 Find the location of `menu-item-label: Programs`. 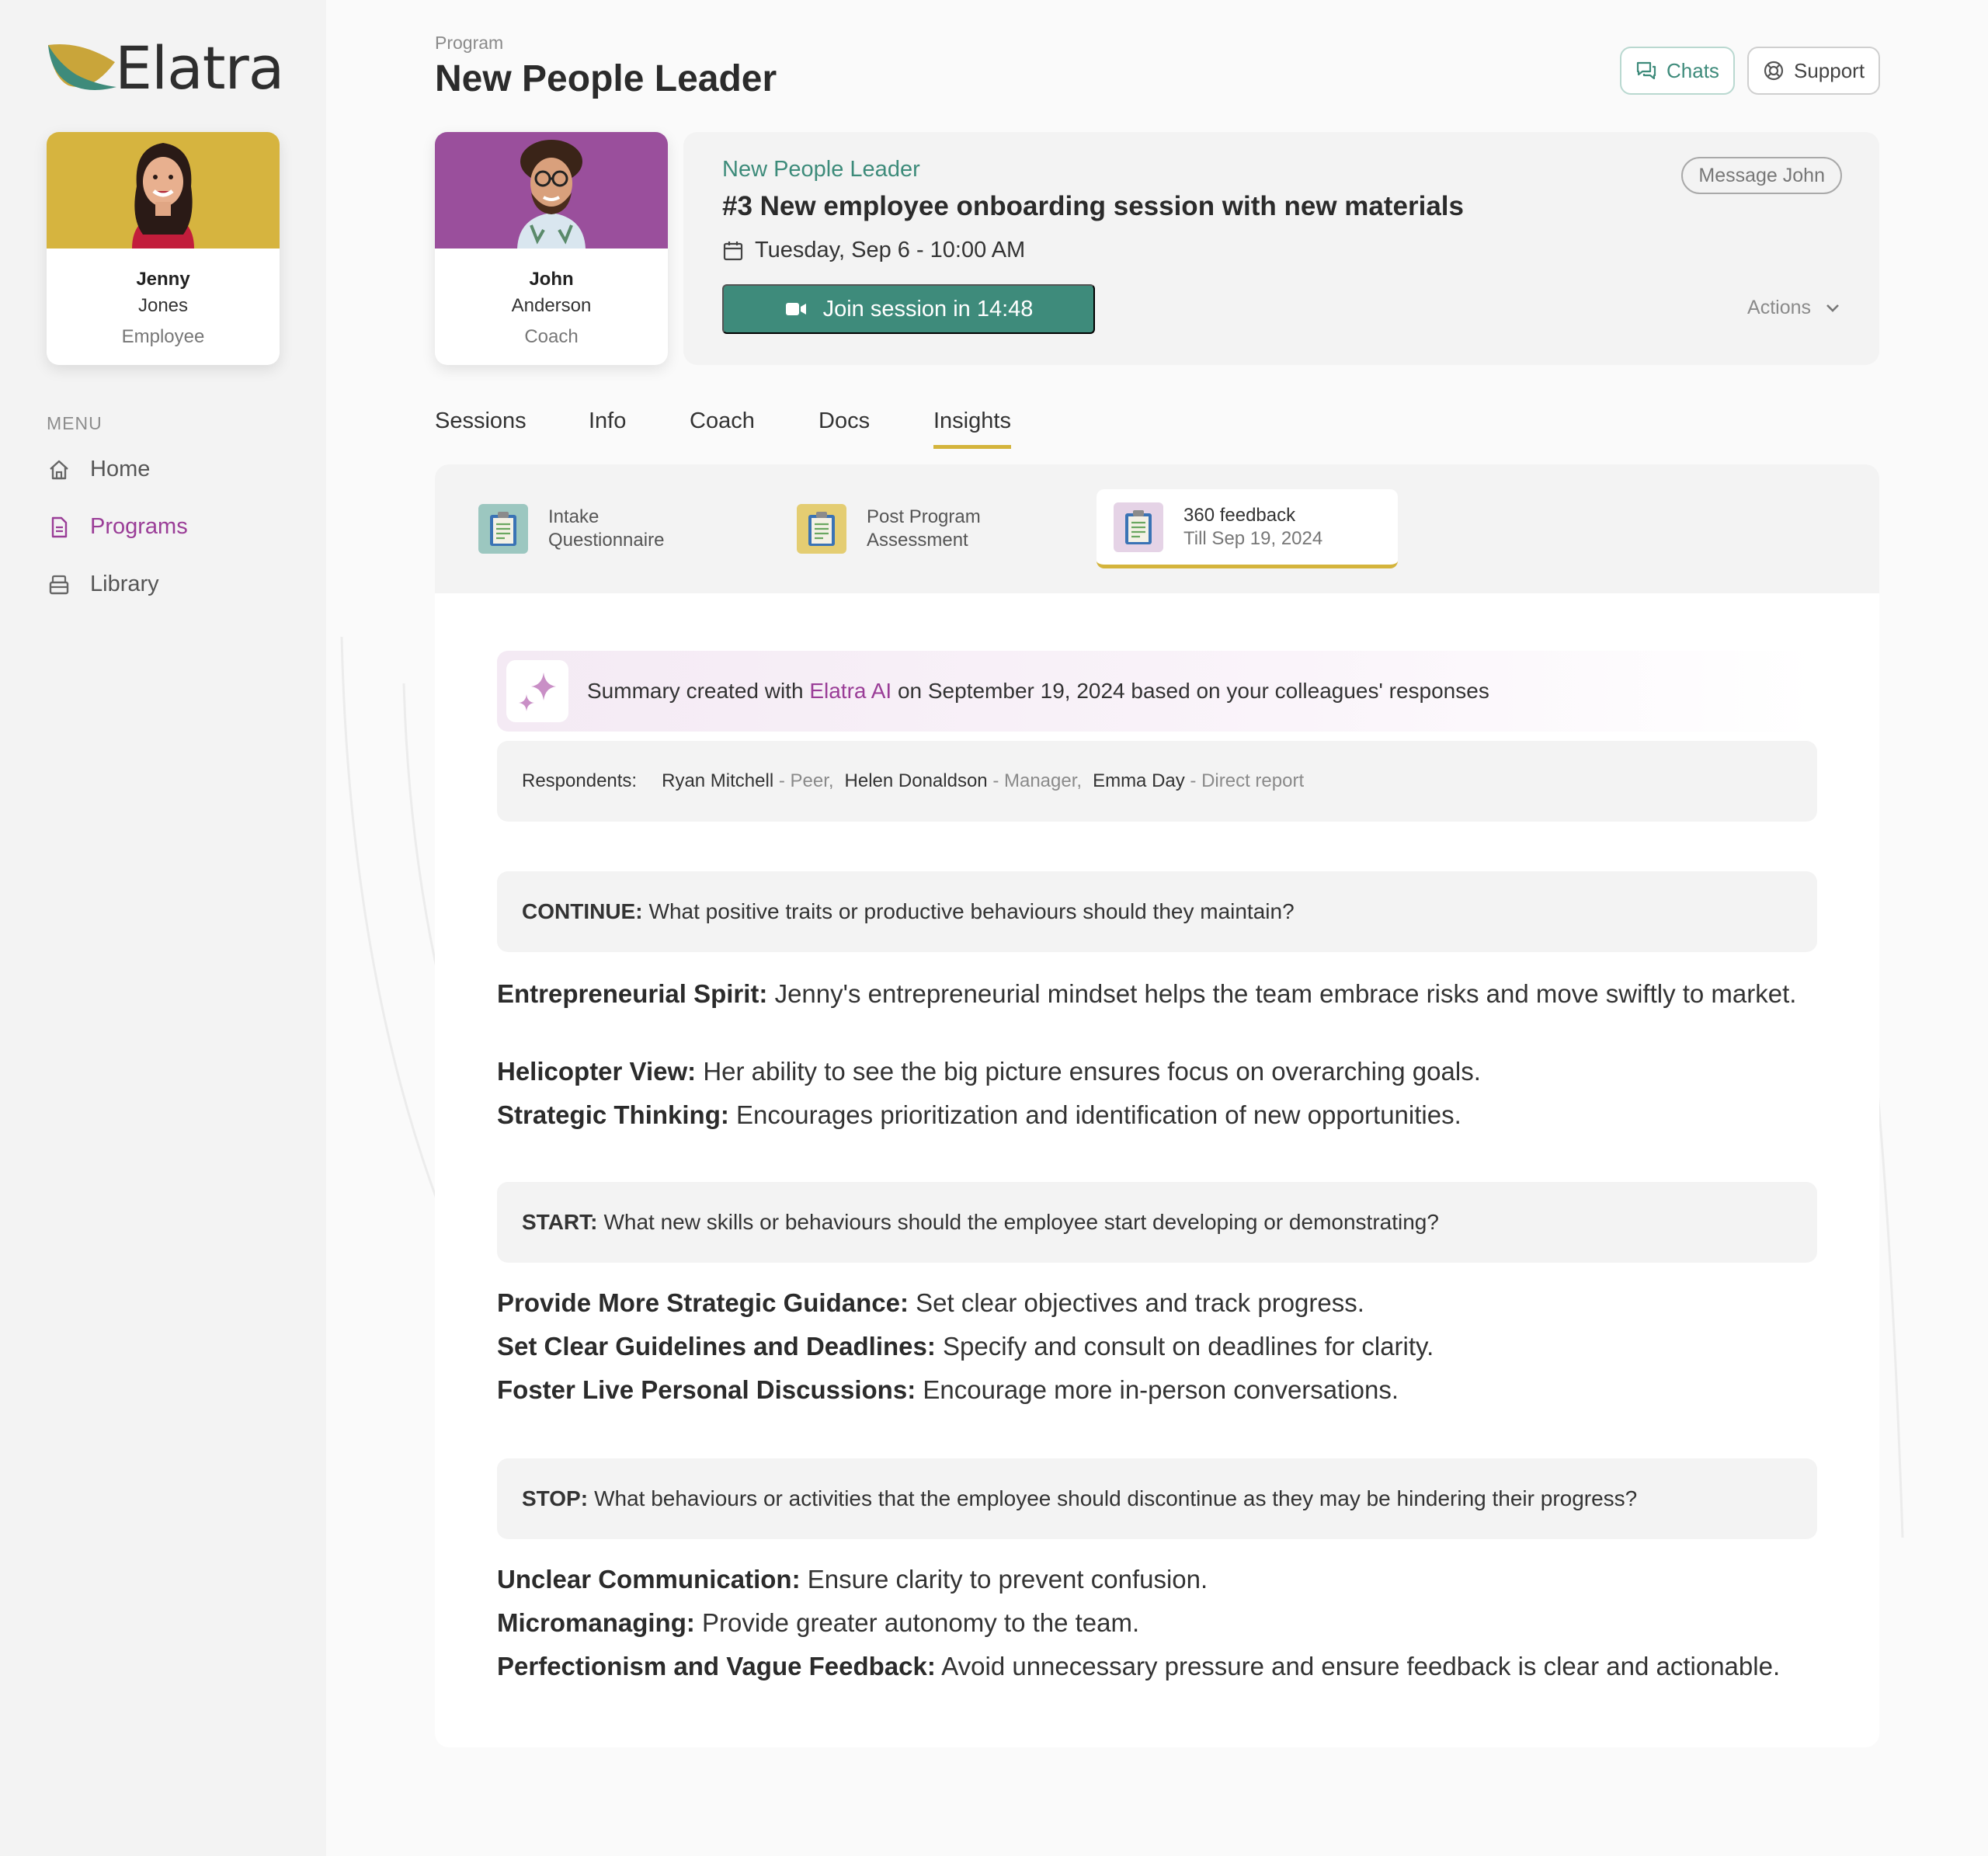

menu-item-label: Programs is located at coordinates (139, 526).